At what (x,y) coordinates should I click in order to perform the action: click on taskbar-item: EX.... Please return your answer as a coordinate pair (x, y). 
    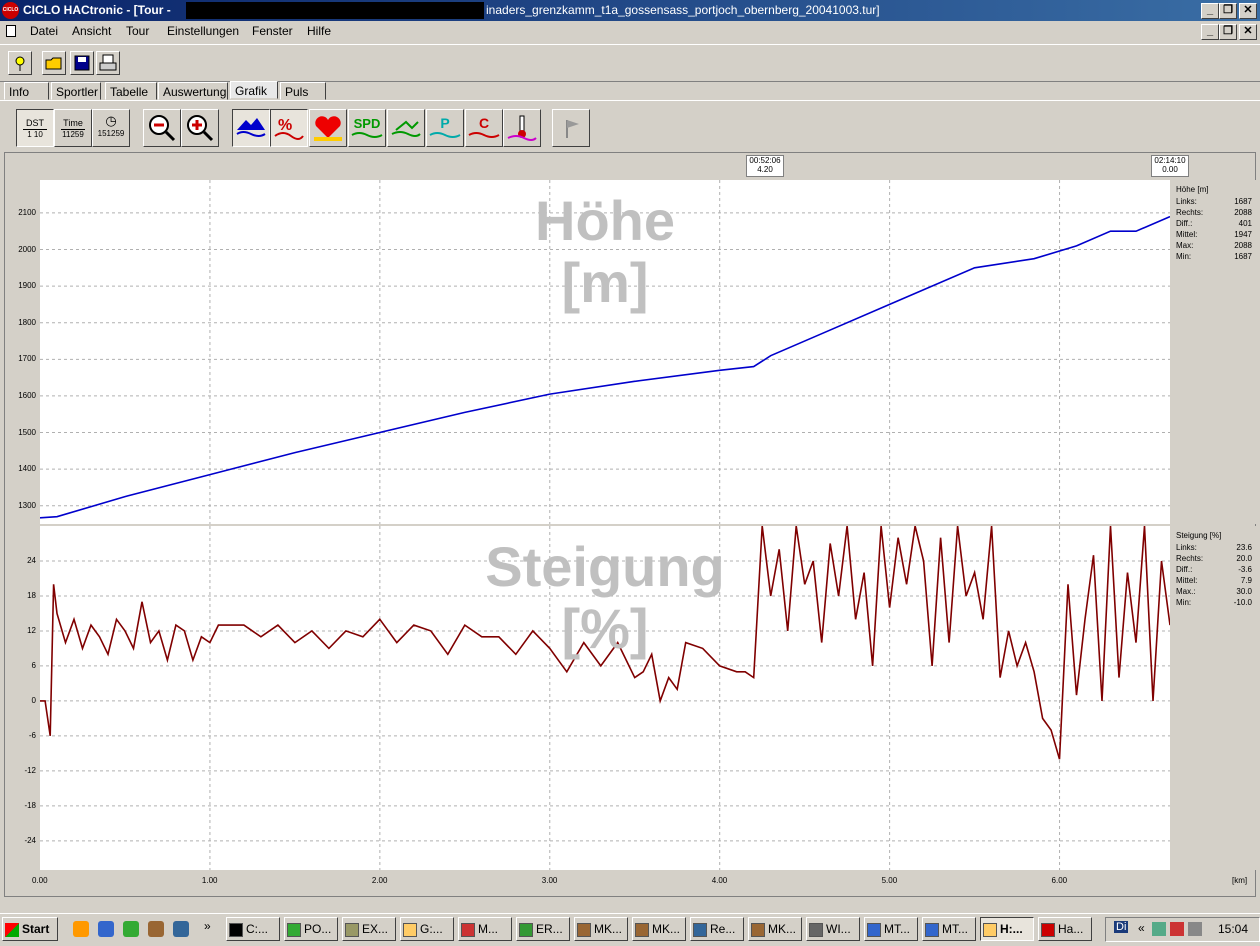
    Looking at the image, I should click on (369, 929).